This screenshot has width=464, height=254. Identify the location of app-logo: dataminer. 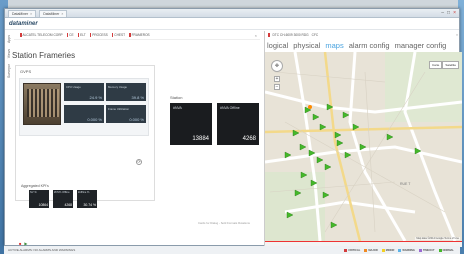
(23, 23).